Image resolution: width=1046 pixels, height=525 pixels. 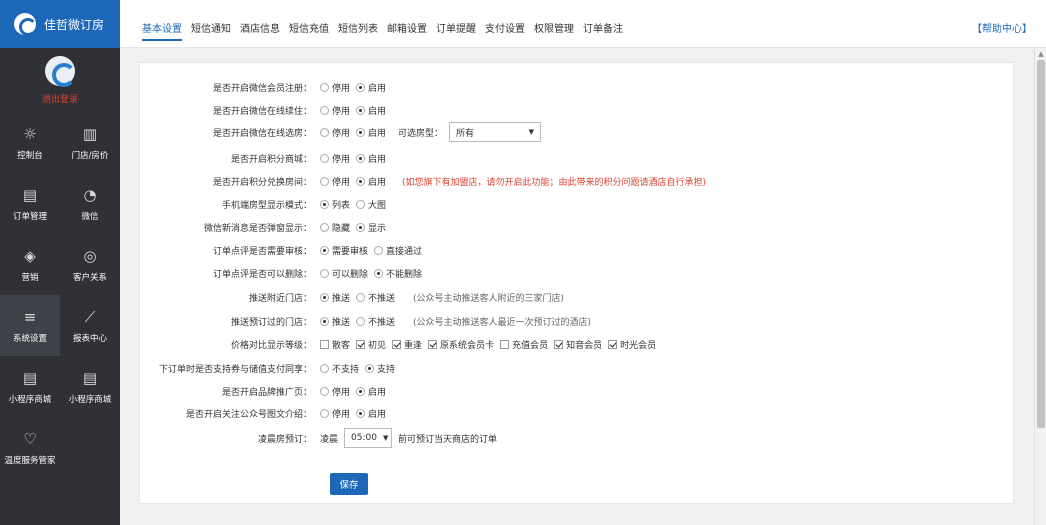 I want to click on tab-item: 短信充值, so click(x=309, y=30).